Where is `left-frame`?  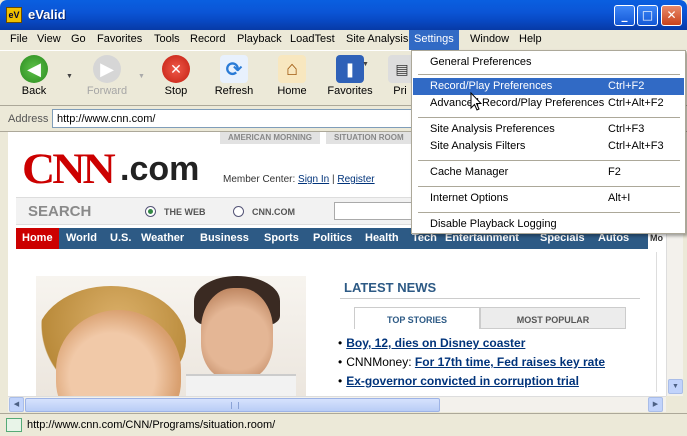 left-frame is located at coordinates (4, 273).